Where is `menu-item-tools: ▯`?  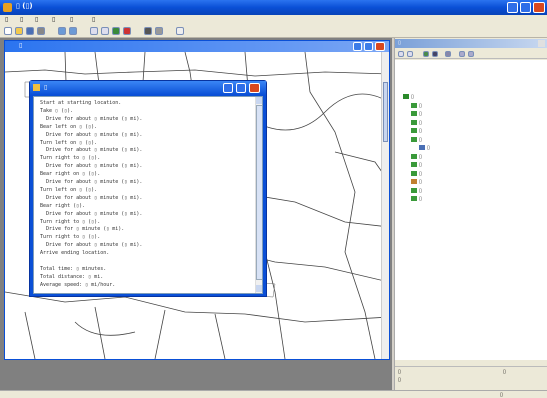
menu-item-tools: ▯ is located at coordinates (53, 19).